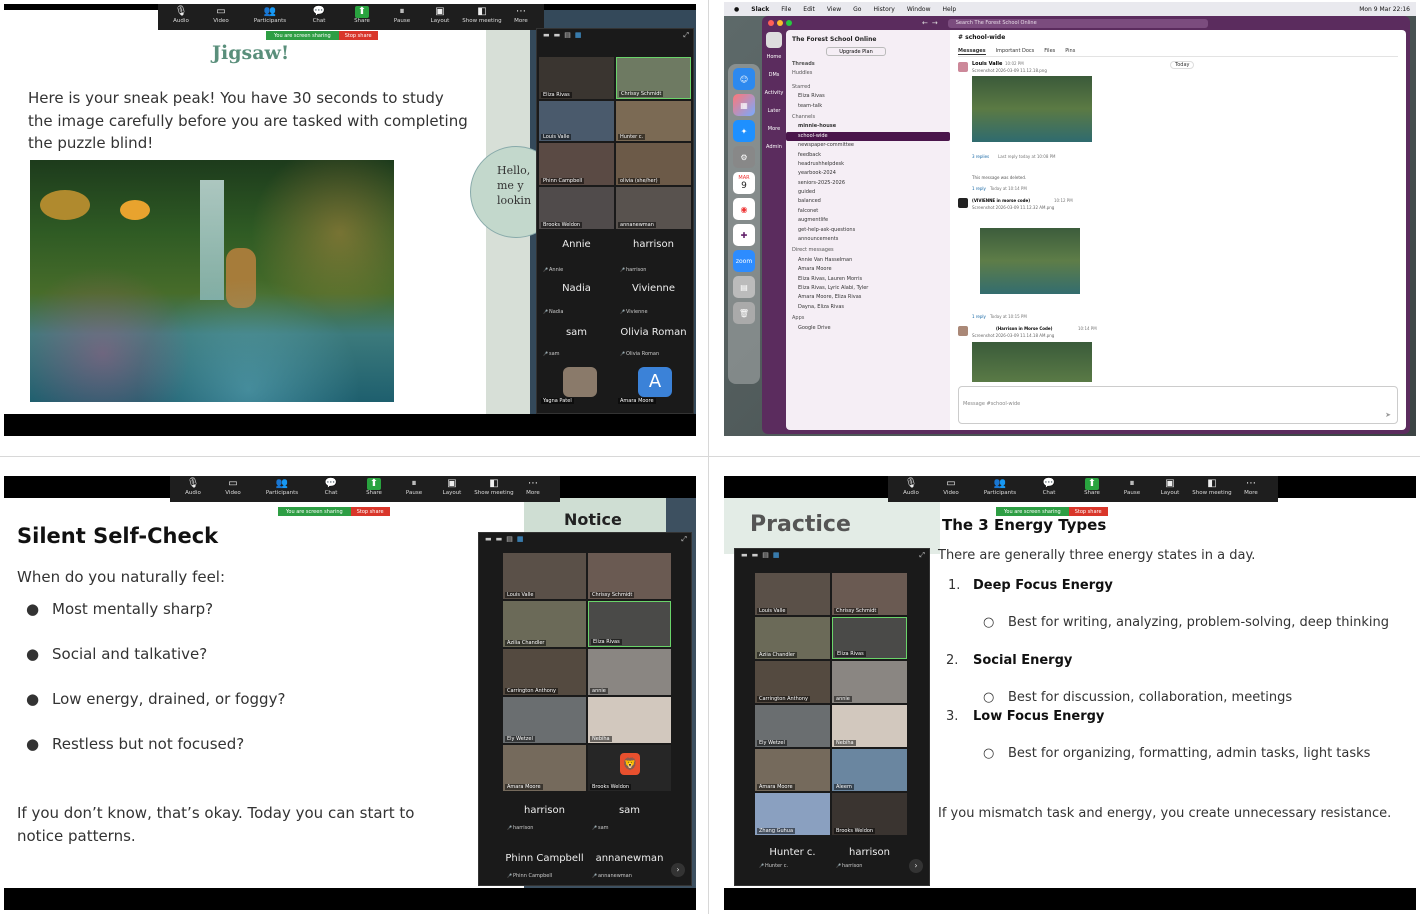 The height and width of the screenshot is (914, 1420). Describe the element at coordinates (544, 768) in the screenshot. I see `video-tile: Amara Moore` at that location.